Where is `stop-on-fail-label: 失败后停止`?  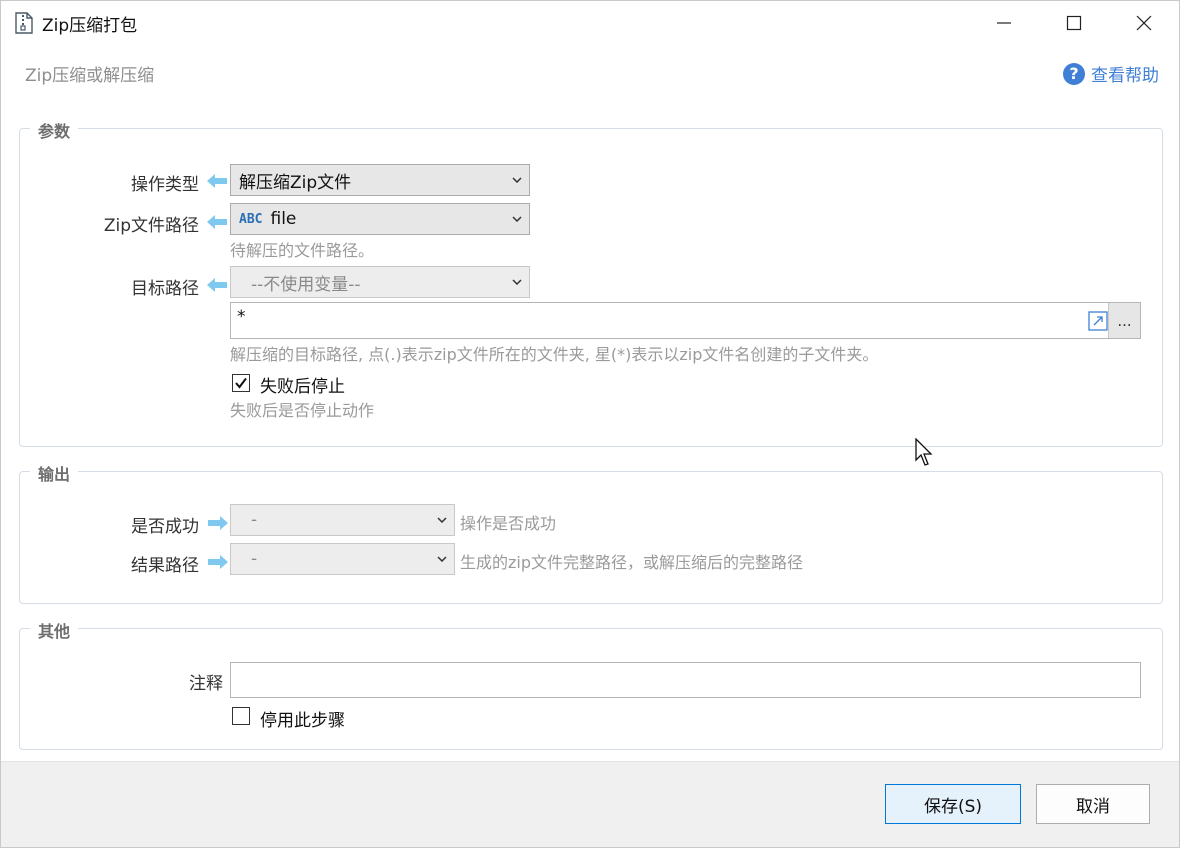 stop-on-fail-label: 失败后停止 is located at coordinates (302, 387).